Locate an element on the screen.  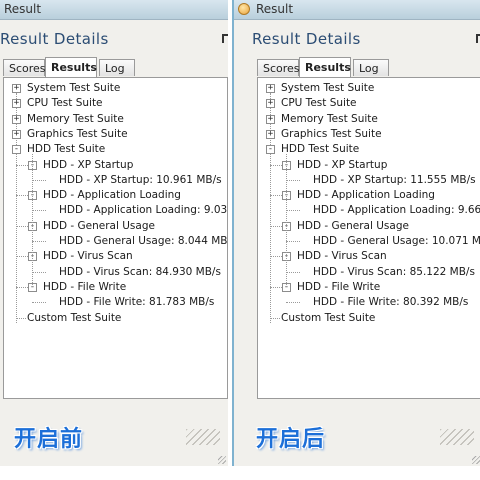
tree-item: HDD - XP Startup: 10.961 MB/s is located at coordinates (140, 180).